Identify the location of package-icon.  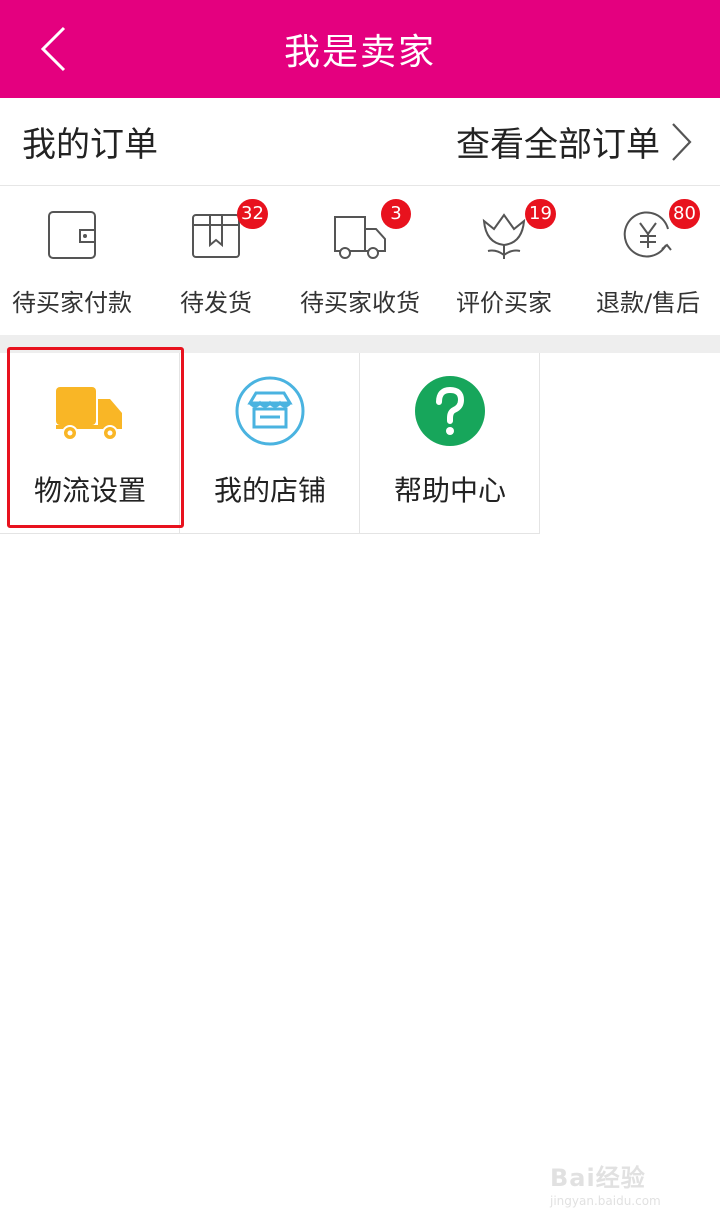
(216, 236).